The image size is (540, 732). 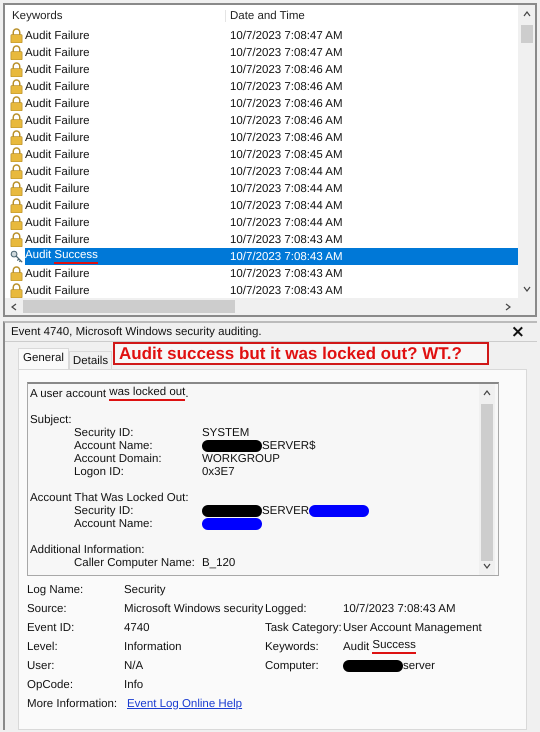 I want to click on scroll-left-icon, so click(x=14, y=307).